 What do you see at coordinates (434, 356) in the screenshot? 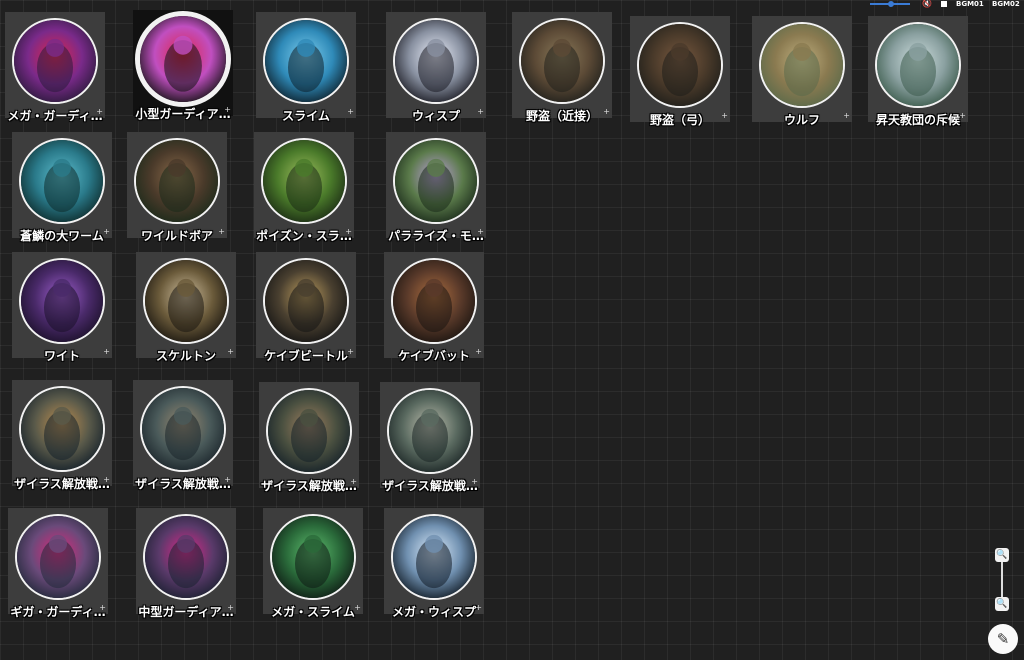
I see `token-label: ケイブバット` at bounding box center [434, 356].